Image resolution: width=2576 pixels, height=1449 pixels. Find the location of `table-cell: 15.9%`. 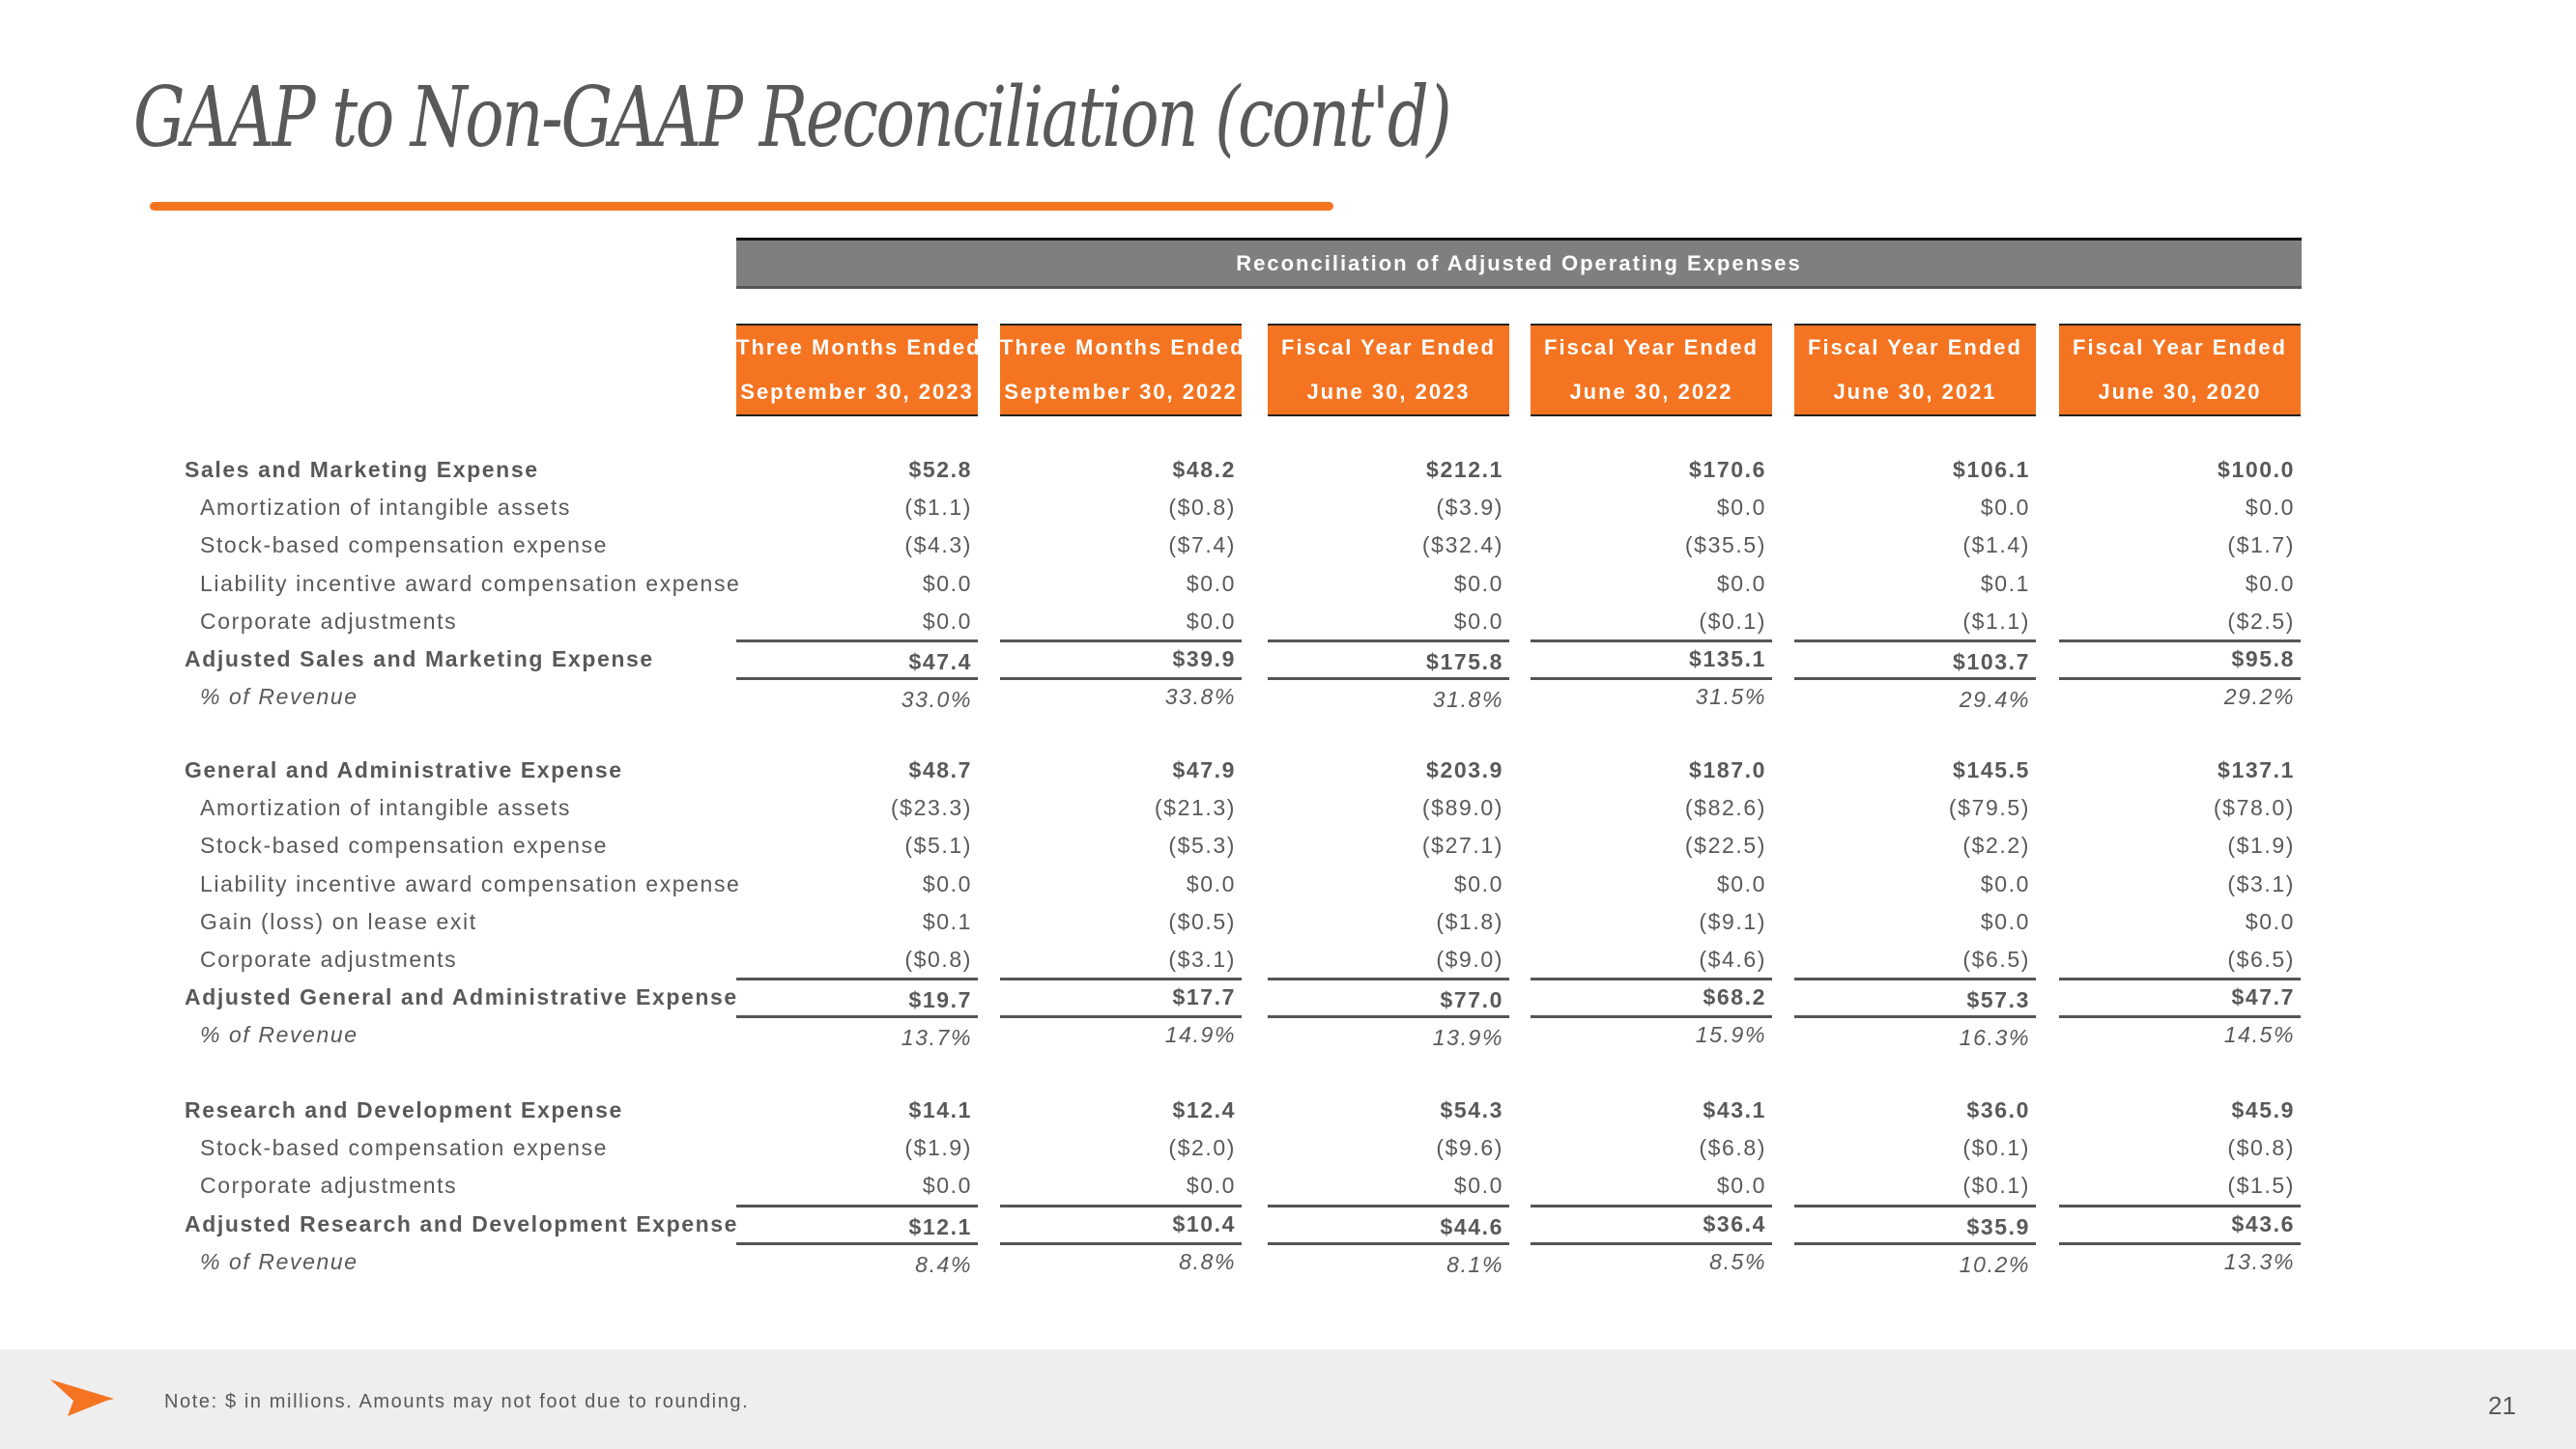

table-cell: 15.9% is located at coordinates (1731, 1035).